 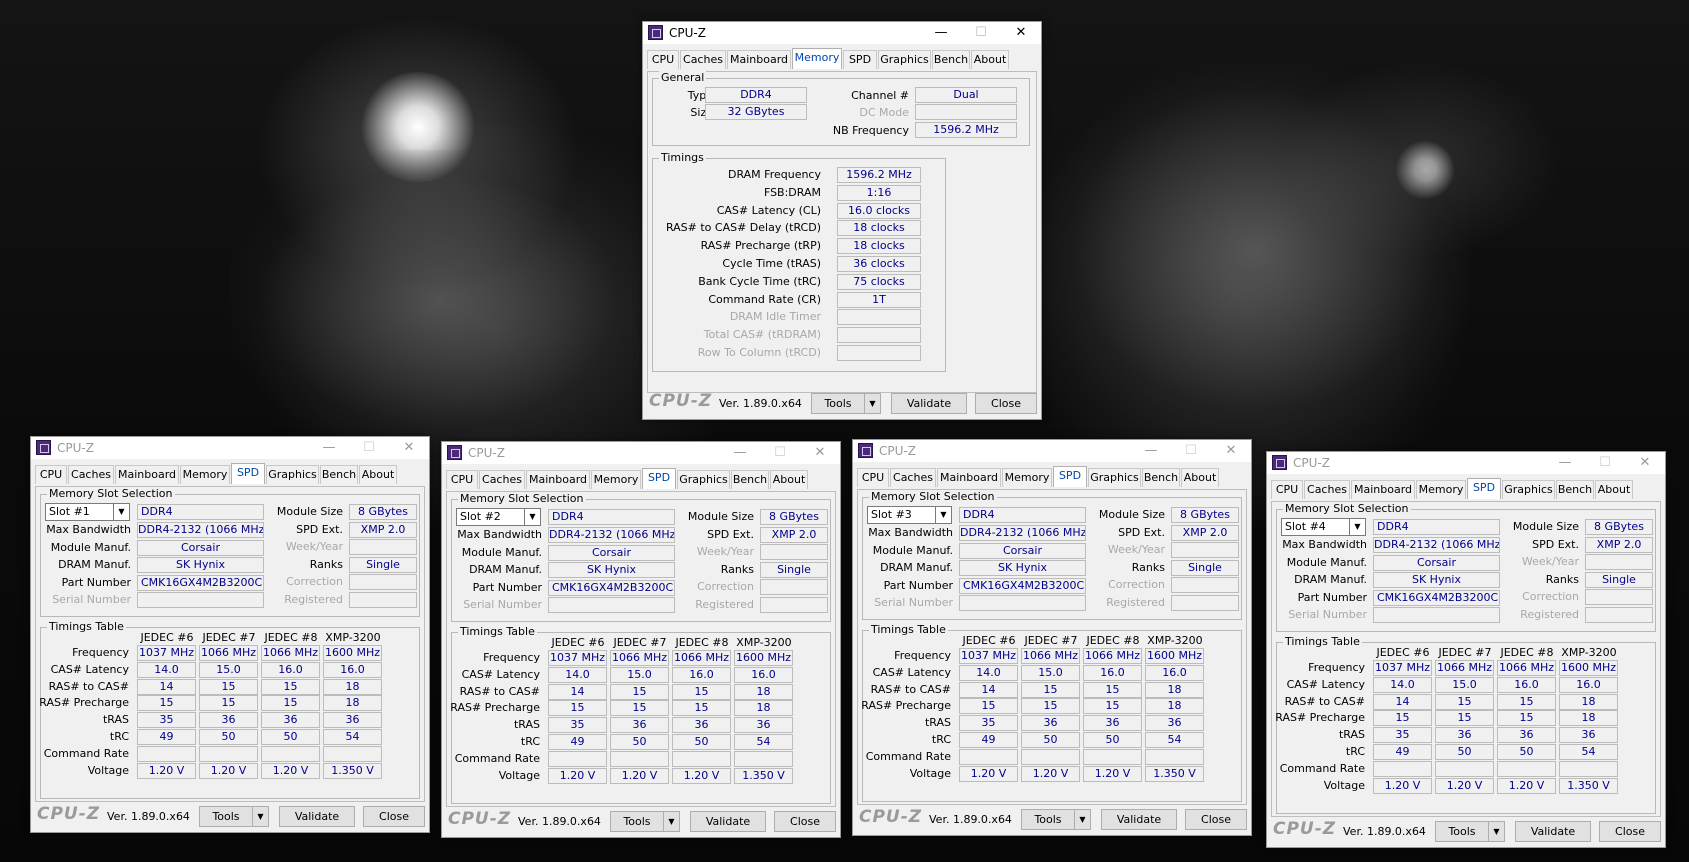 I want to click on slot-select: Slot #3 ▼, so click(x=909, y=515).